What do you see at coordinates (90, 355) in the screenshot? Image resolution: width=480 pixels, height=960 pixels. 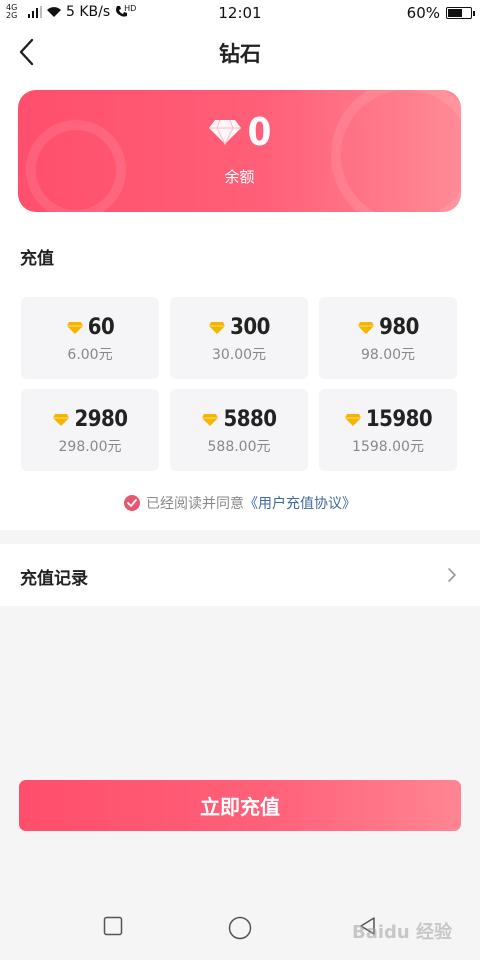 I see `option-price: 6.00元` at bounding box center [90, 355].